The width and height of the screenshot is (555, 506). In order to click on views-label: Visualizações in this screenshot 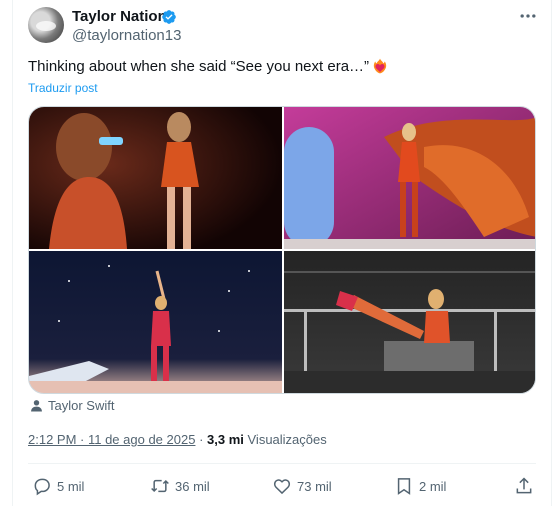, I will do `click(287, 439)`.